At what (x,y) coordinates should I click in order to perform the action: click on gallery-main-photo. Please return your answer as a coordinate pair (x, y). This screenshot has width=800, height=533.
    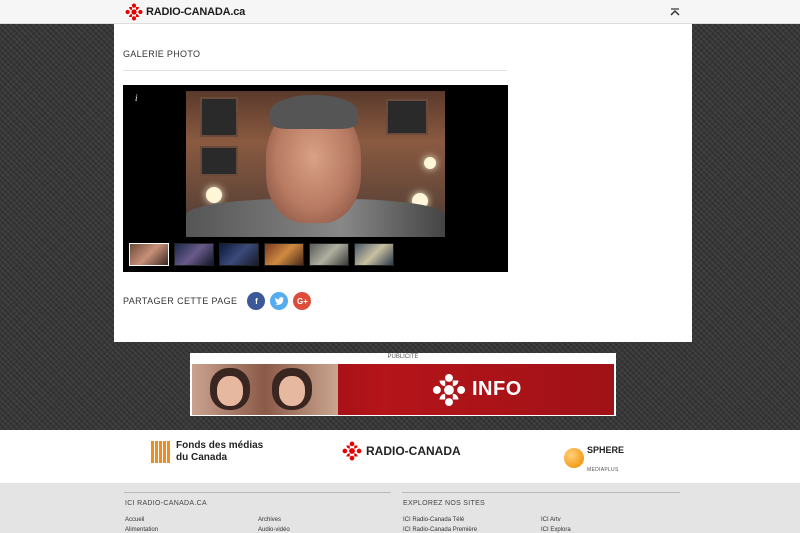
    Looking at the image, I should click on (315, 164).